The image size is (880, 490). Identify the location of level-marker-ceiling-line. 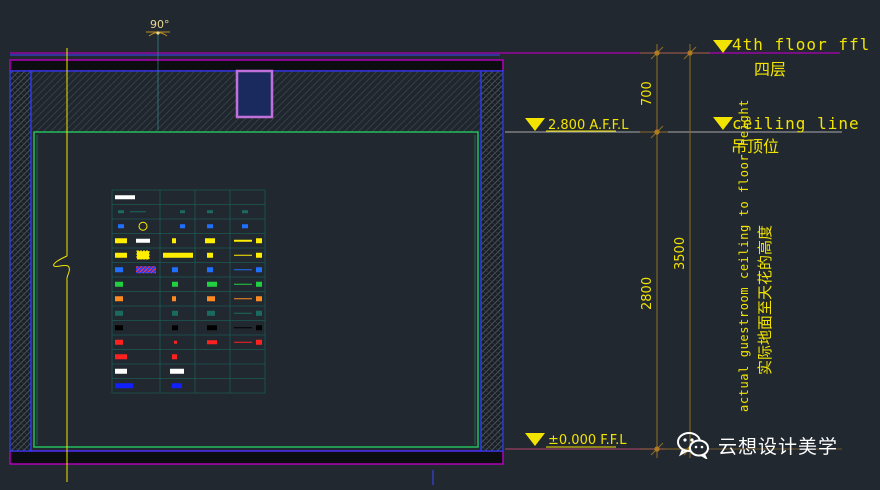
(723, 123).